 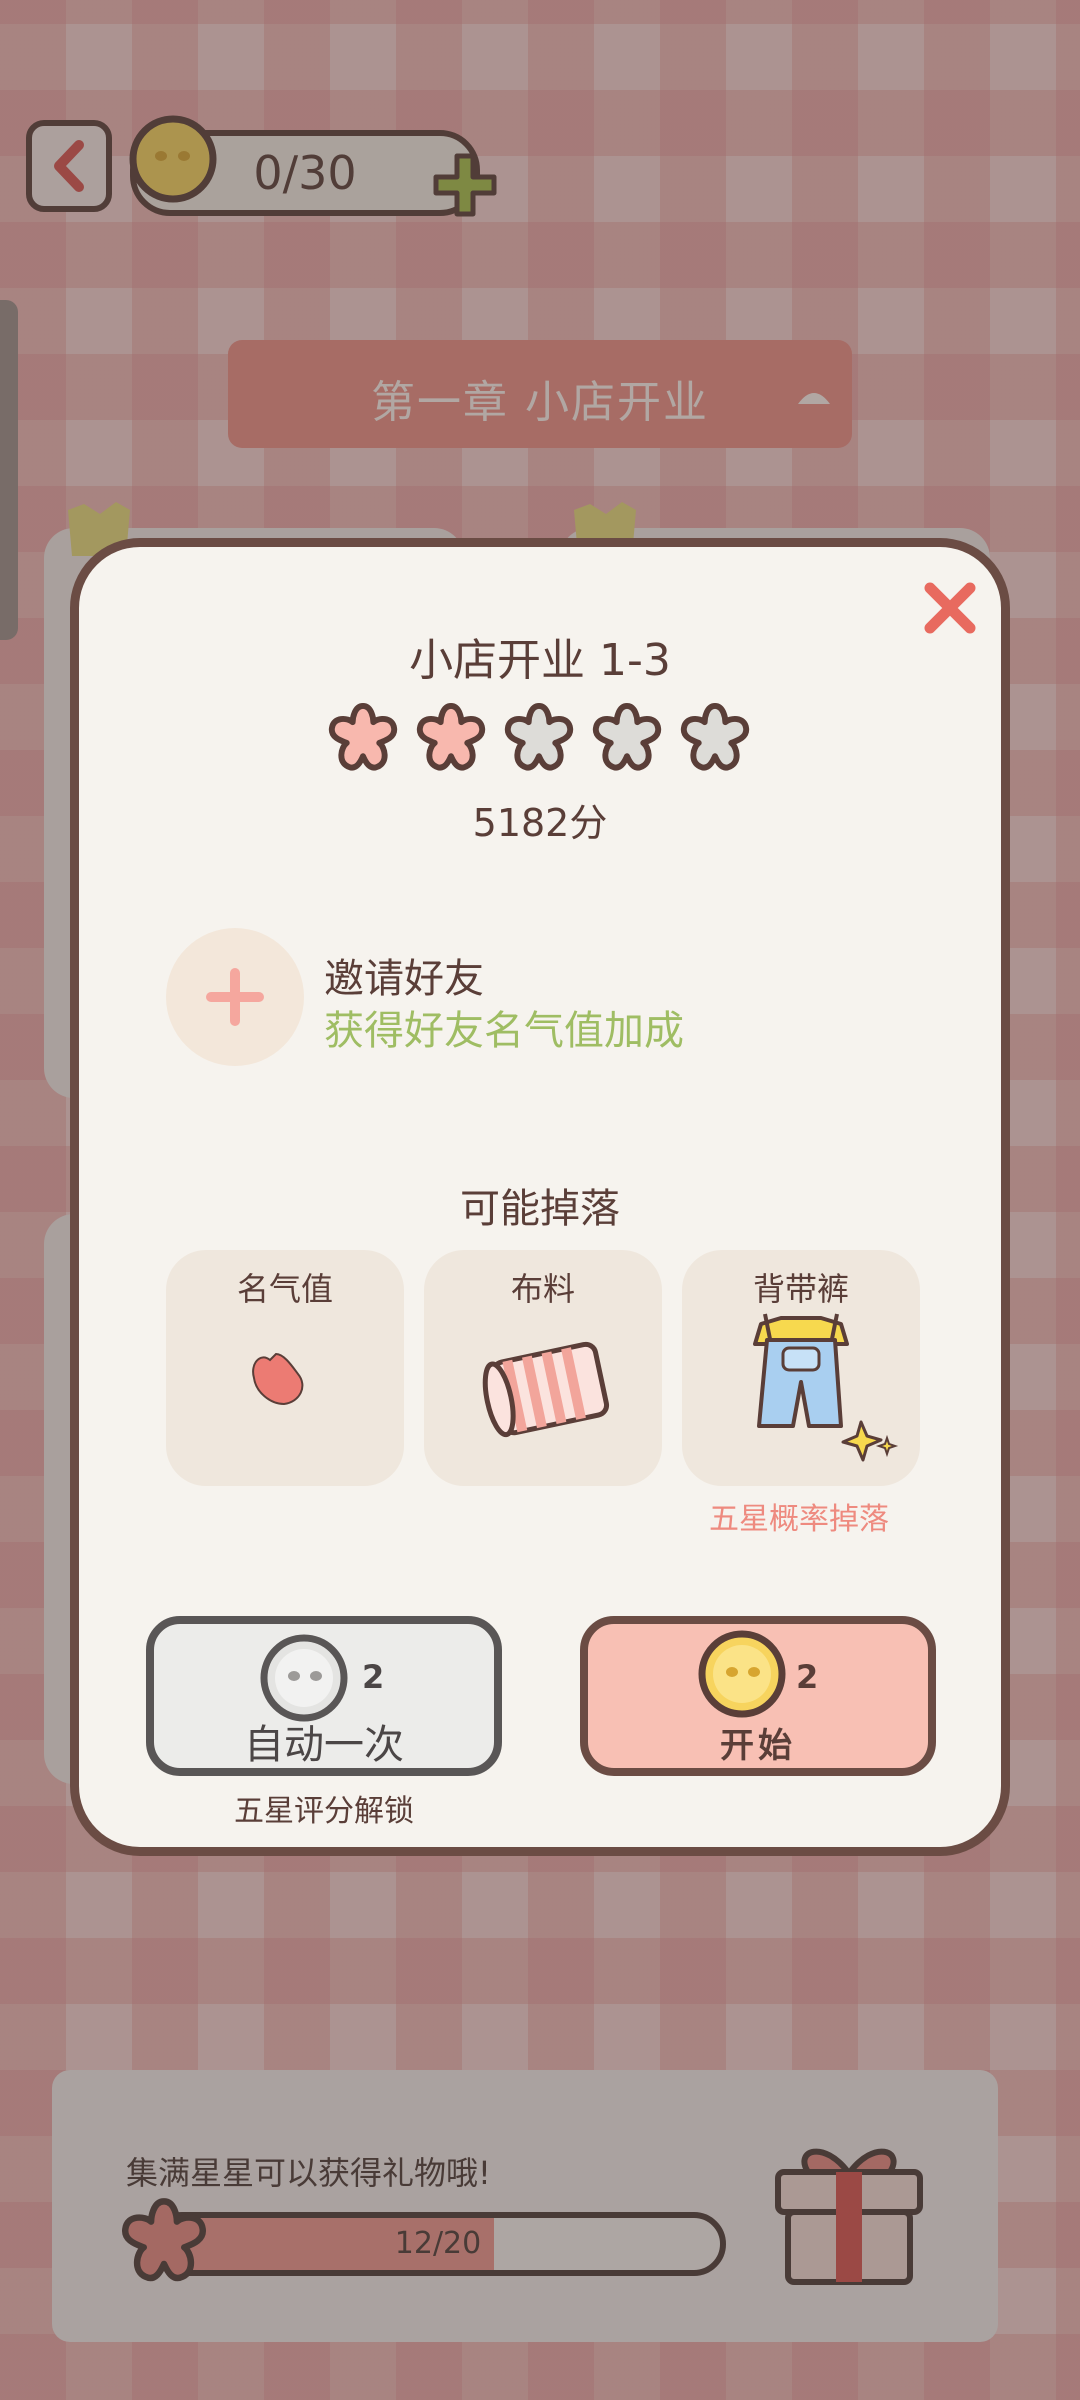 I want to click on drop-item-fame: 名气值, so click(x=285, y=1368).